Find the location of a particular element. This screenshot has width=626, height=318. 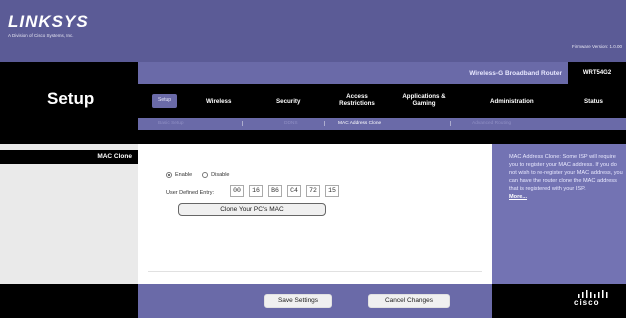

product-name: Wireless-G Broadband Router is located at coordinates (515, 73).